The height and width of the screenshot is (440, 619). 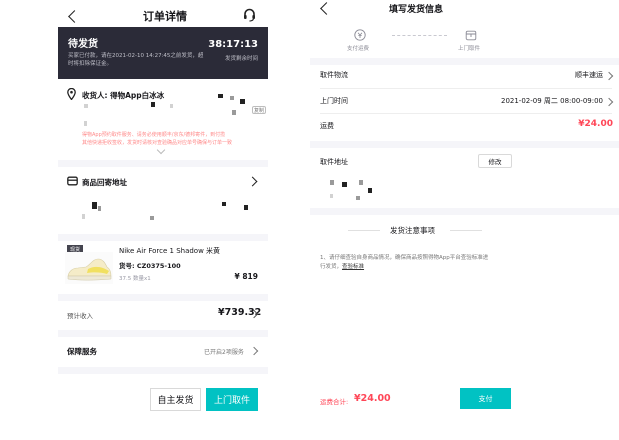 What do you see at coordinates (469, 49) in the screenshot?
I see `step-pickup-label: 上门取件` at bounding box center [469, 49].